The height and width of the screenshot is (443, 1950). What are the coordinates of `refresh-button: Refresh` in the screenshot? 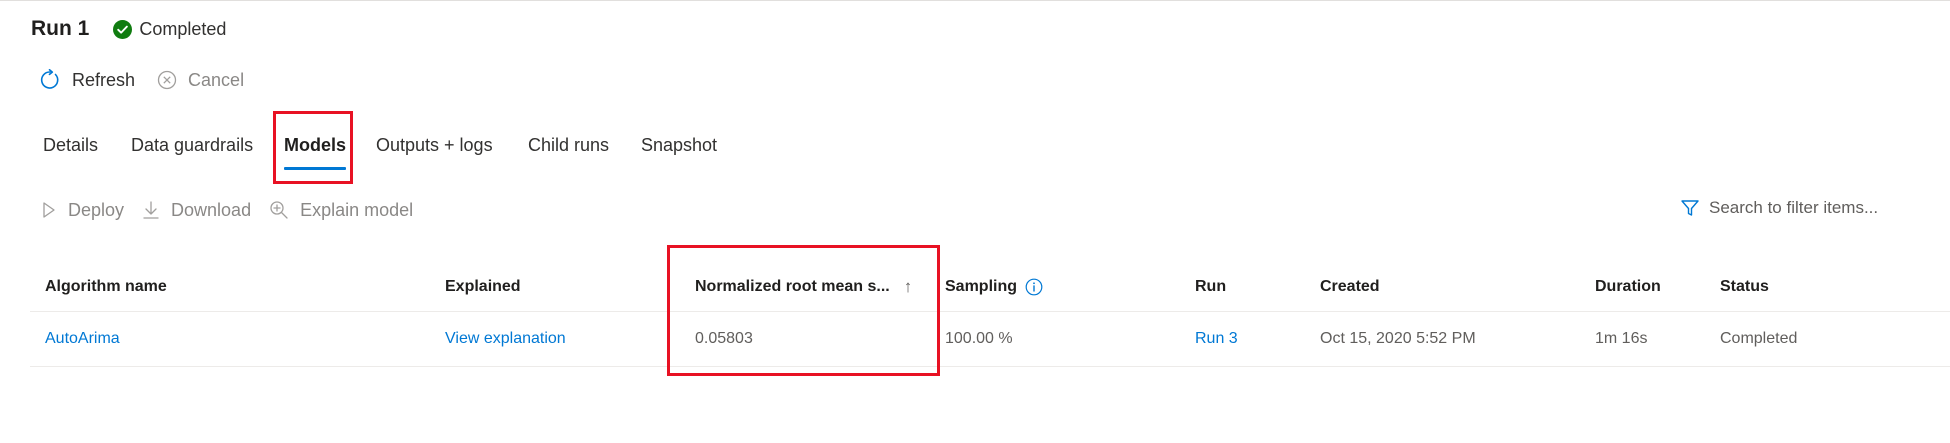 It's located at (87, 80).